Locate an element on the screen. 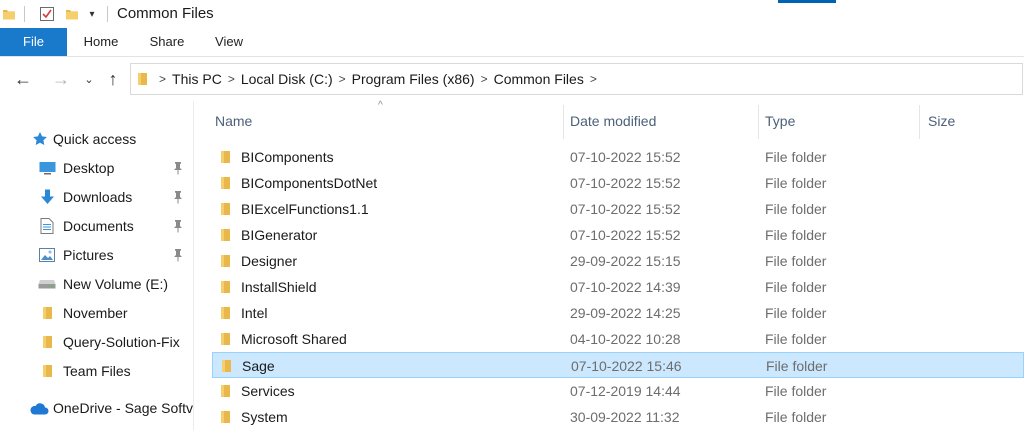 The height and width of the screenshot is (430, 1024). table-row: InstallShield 07-10-2022 14:39 File folder is located at coordinates (618, 287).